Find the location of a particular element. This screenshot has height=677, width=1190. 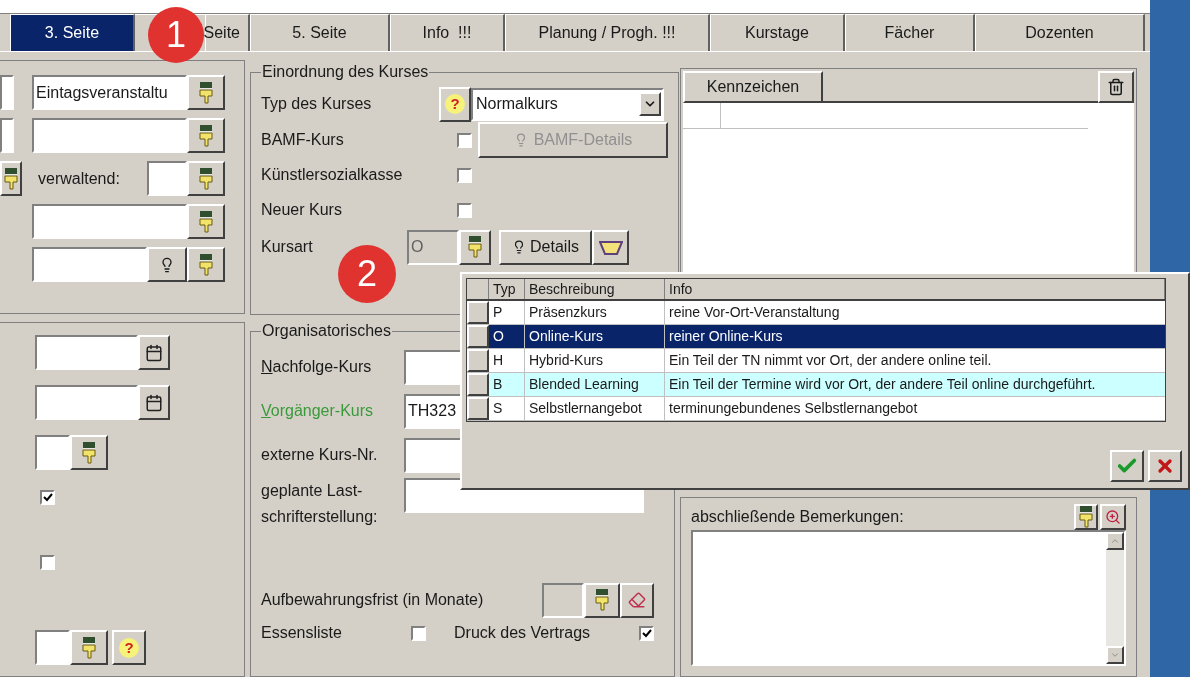

cancel-button is located at coordinates (1165, 466).